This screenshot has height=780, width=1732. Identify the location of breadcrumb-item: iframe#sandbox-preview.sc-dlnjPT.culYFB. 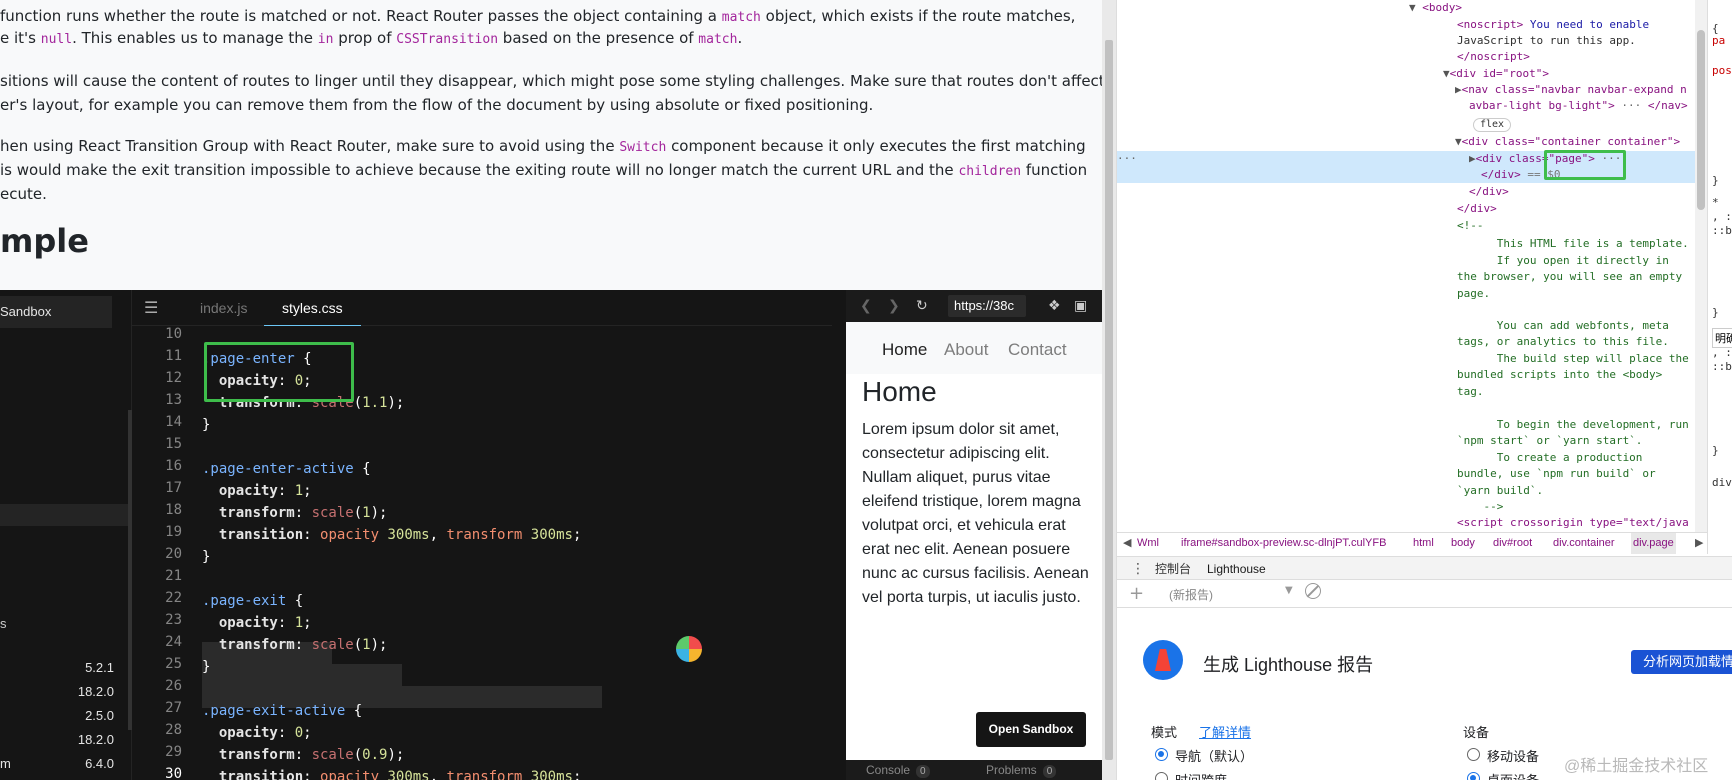
(1283, 543).